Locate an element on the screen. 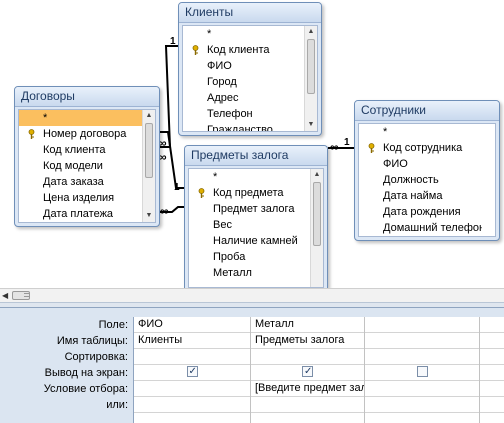 The width and height of the screenshot is (504, 423). field-item: Код модели is located at coordinates (80, 166).